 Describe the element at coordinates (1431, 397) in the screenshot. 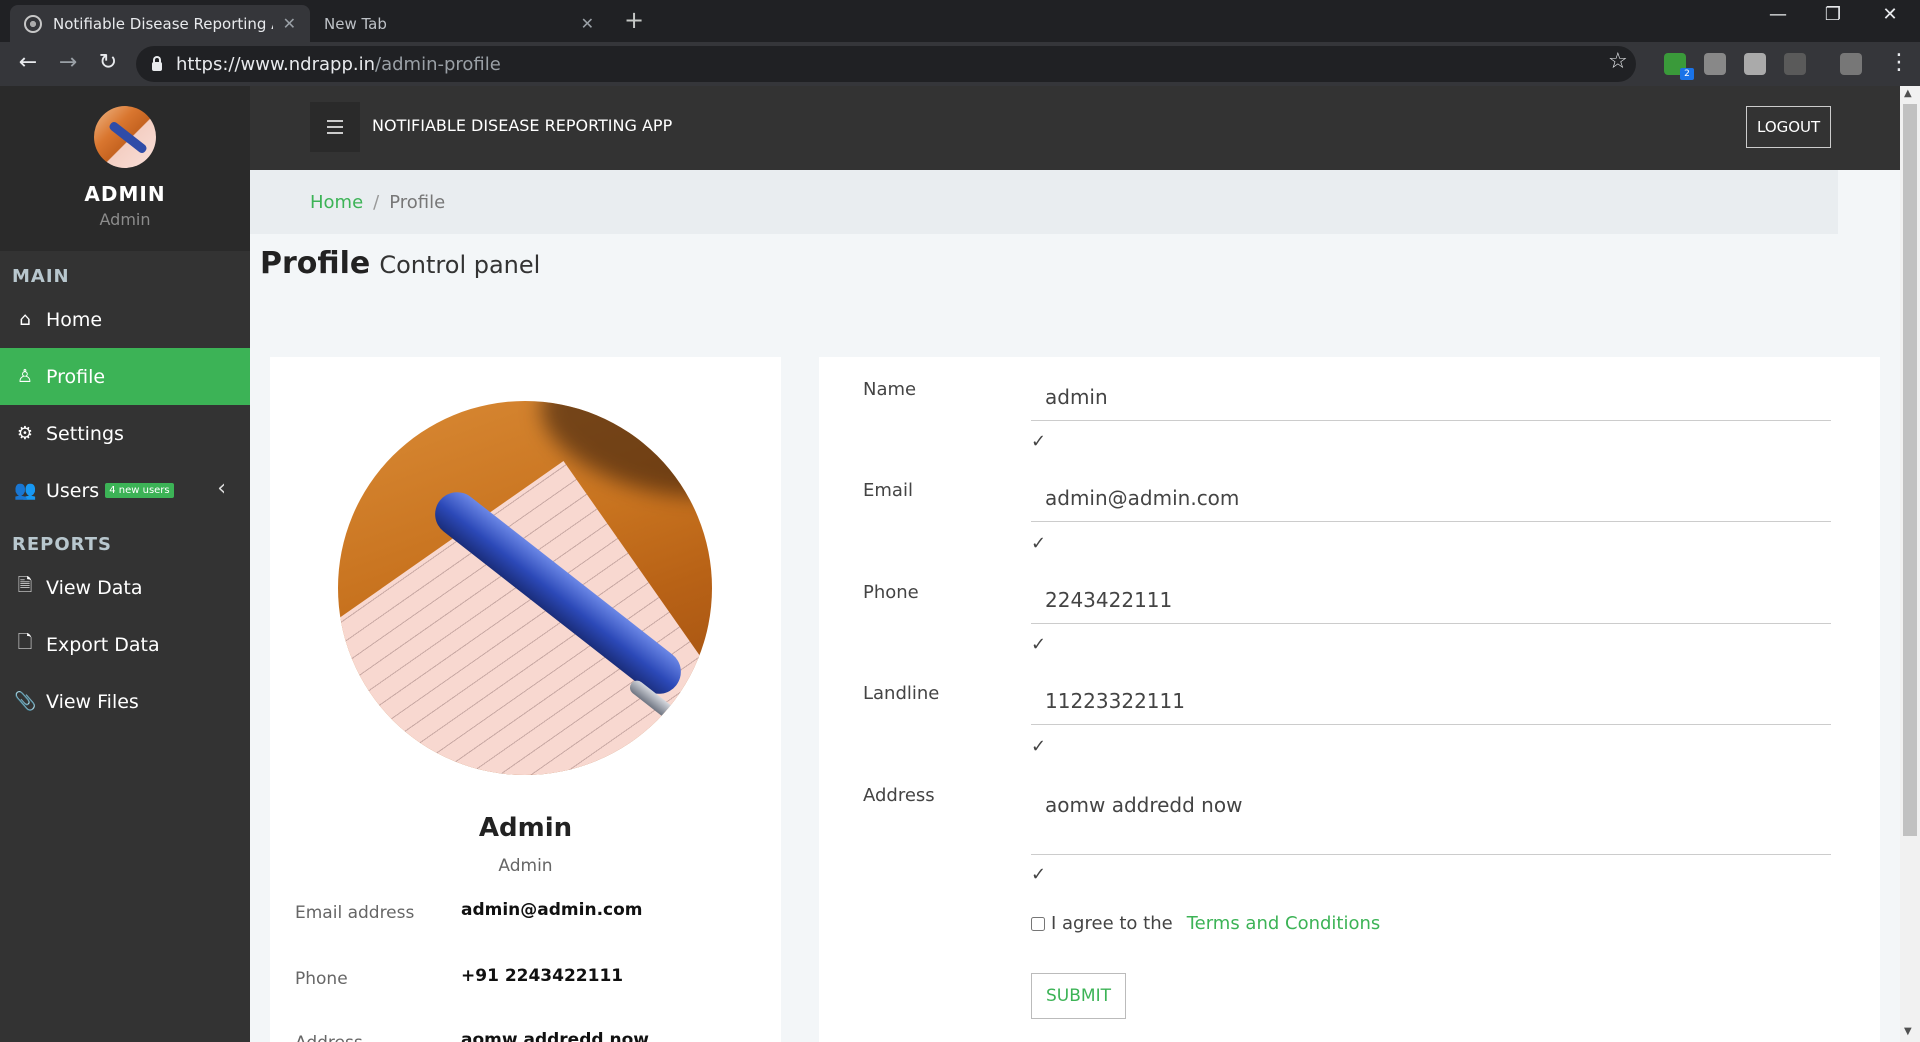

I see `name-input` at that location.